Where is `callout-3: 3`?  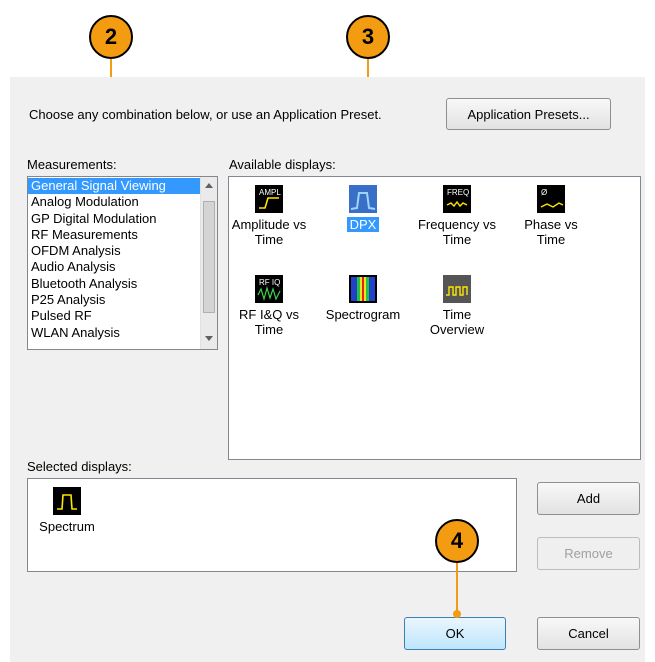
callout-3: 3 is located at coordinates (368, 37).